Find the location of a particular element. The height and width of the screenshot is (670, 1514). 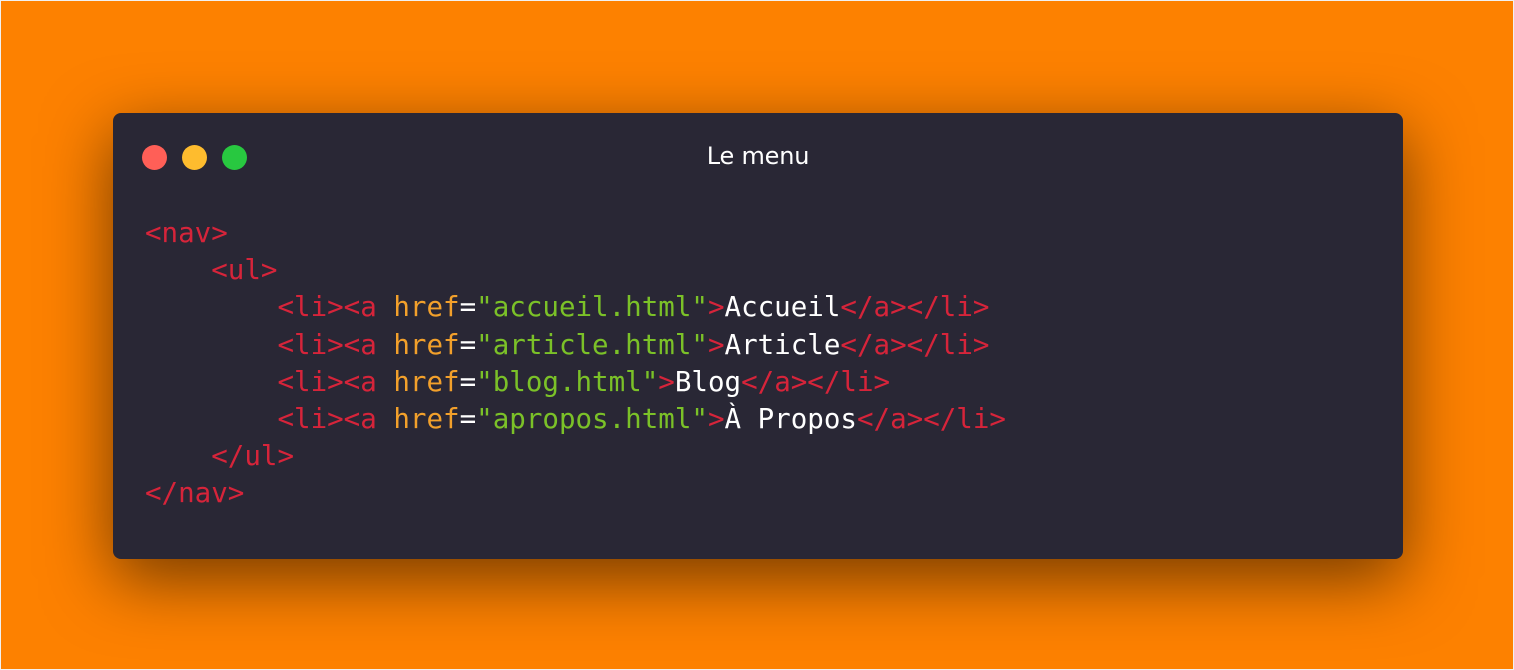

code-token-string: "article.html" is located at coordinates (592, 344).